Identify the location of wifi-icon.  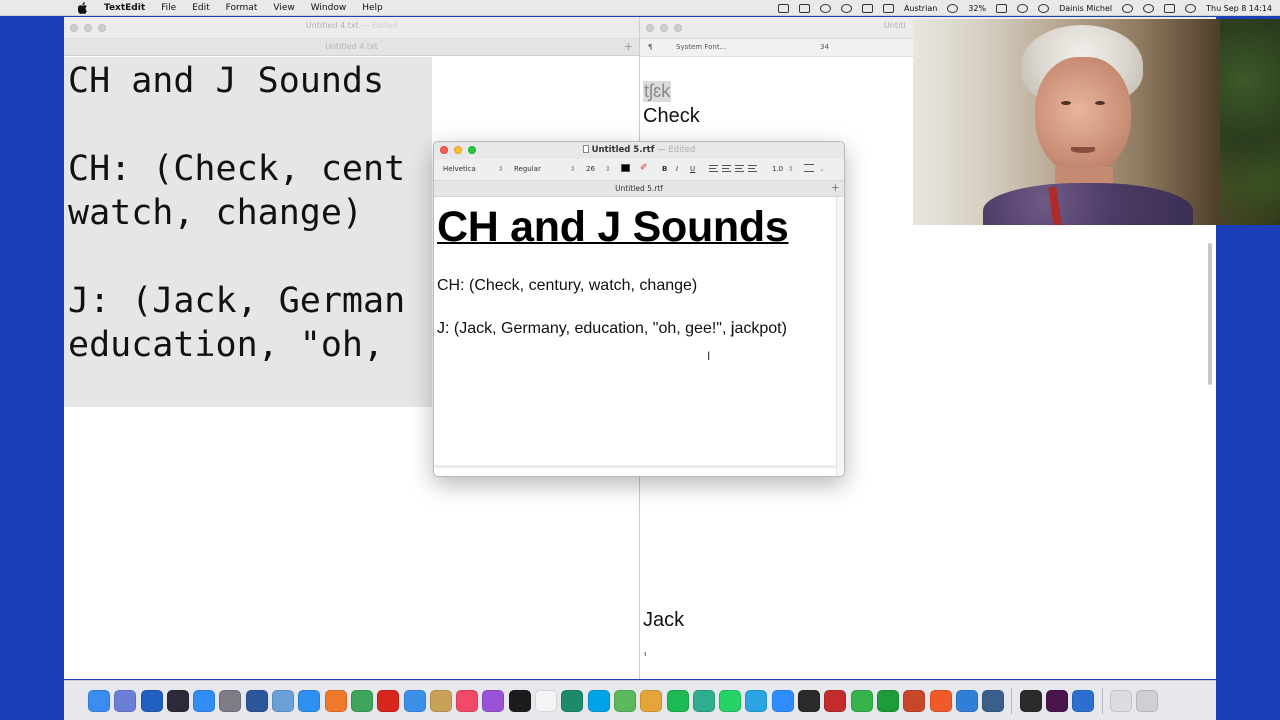
(1023, 8).